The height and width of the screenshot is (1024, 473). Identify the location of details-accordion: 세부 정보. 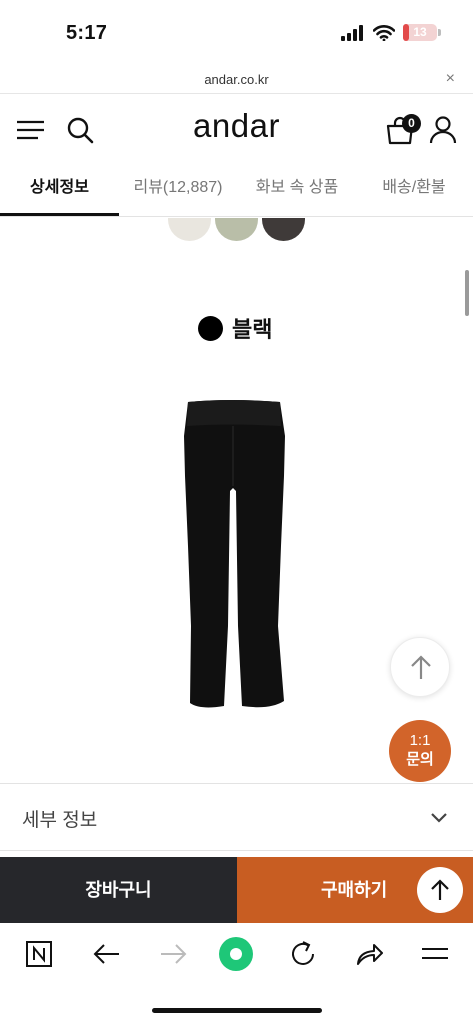
(236, 817).